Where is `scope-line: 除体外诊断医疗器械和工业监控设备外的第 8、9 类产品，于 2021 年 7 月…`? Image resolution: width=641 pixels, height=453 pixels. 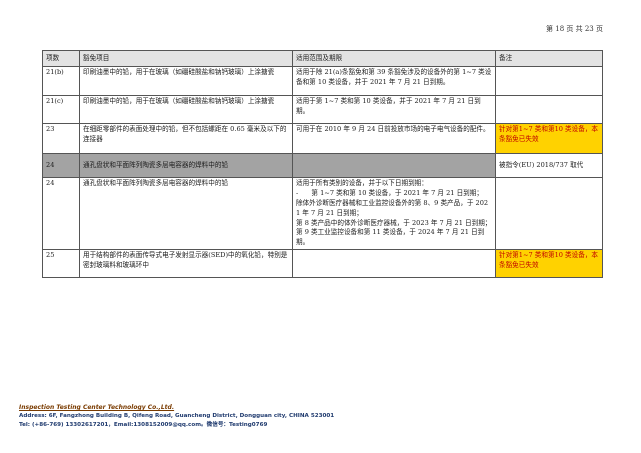
scope-line: 除体外诊断医疗器械和工业监控设备外的第 8、9 类产品，于 2021 年 7 月… is located at coordinates (392, 207).